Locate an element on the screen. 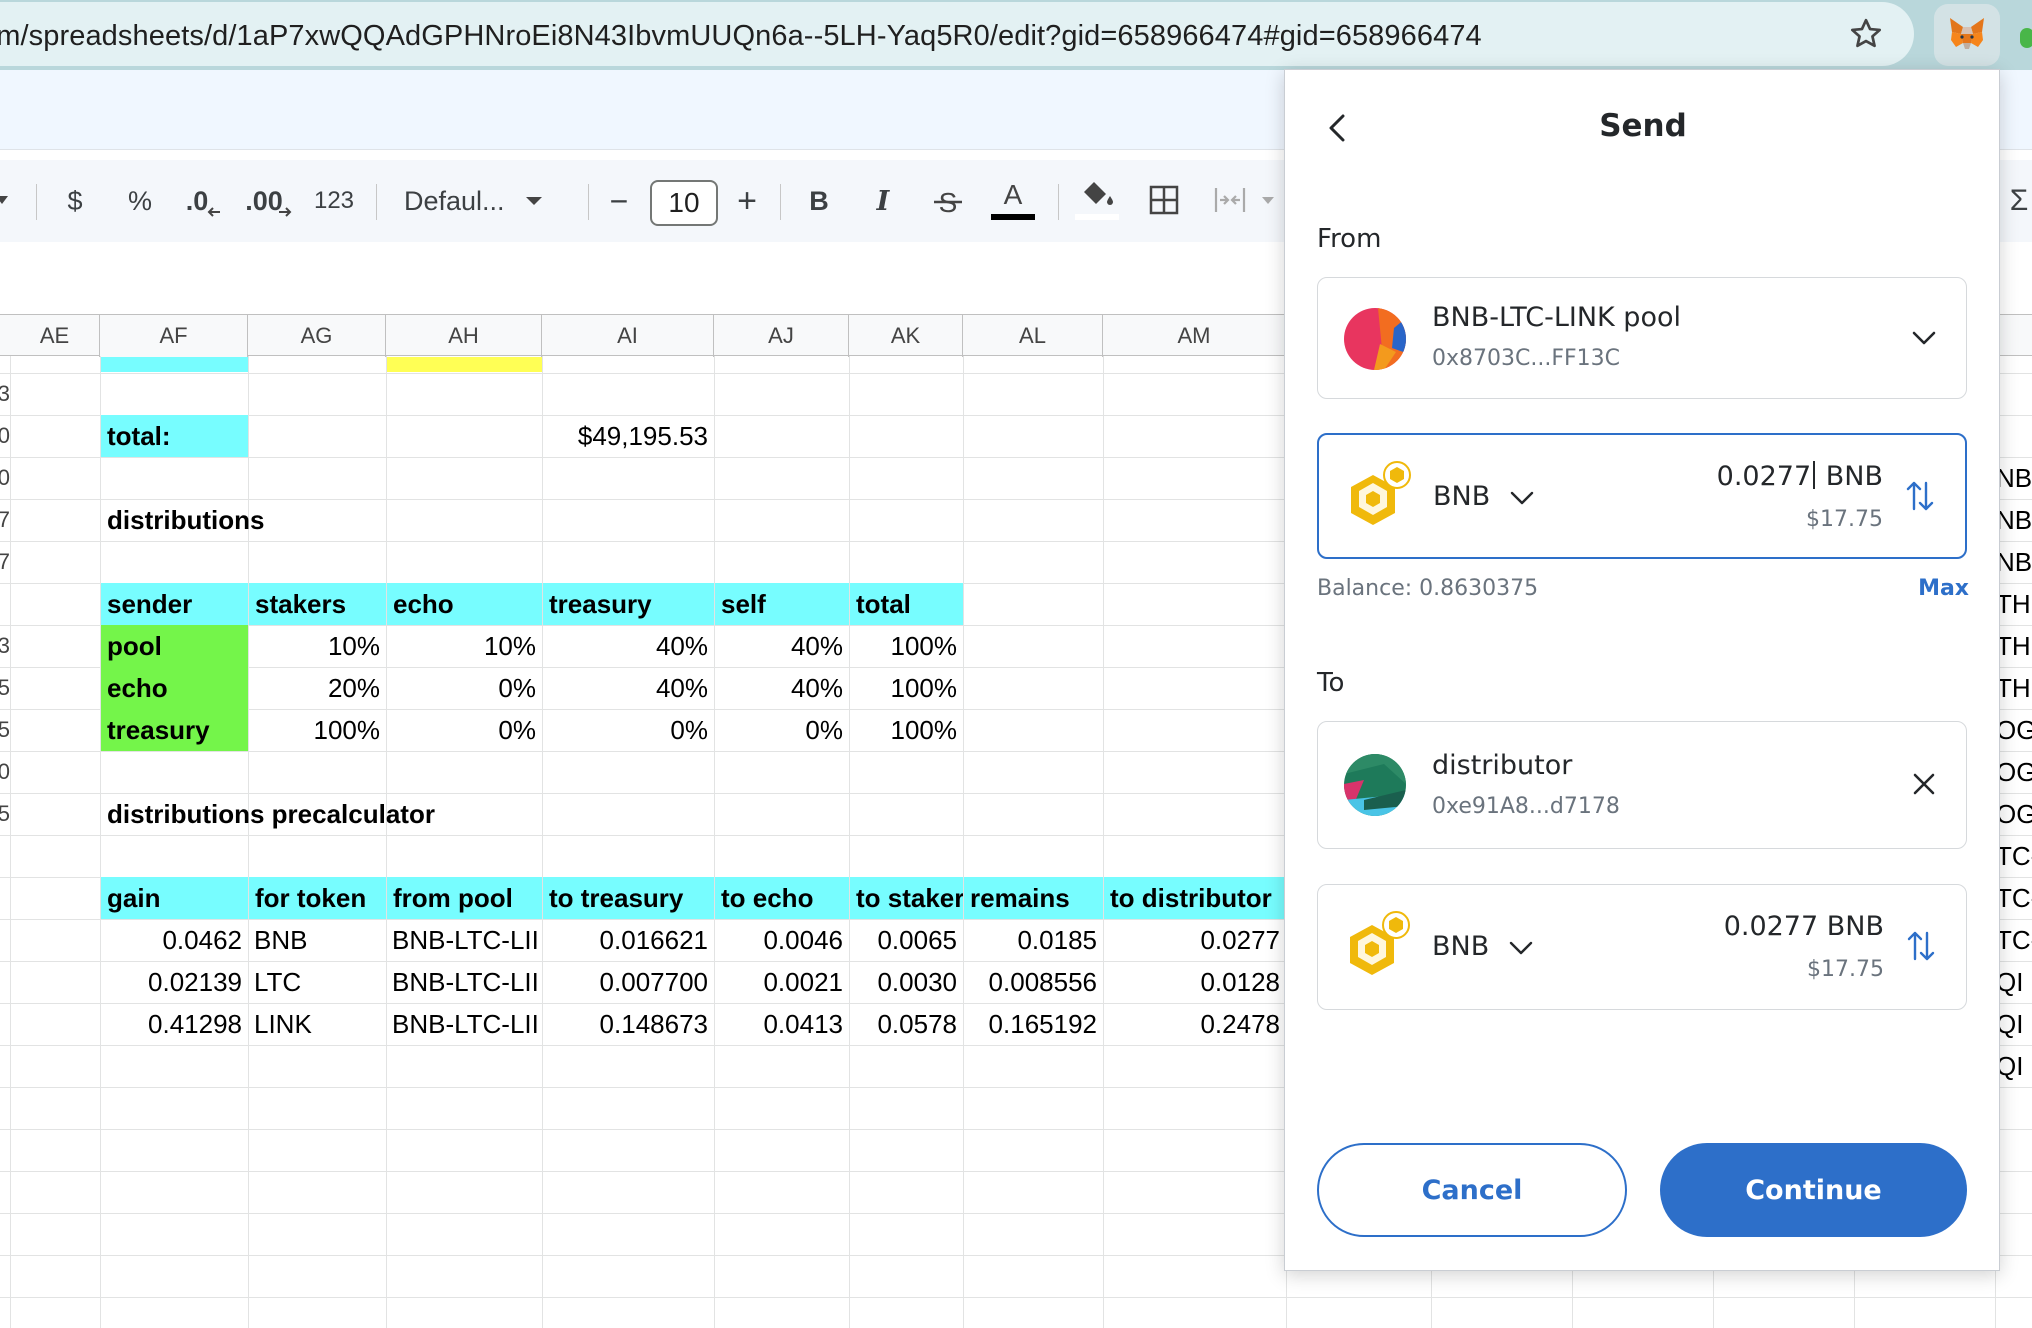  precalc-cell: 0.0413 is located at coordinates (781, 1024).